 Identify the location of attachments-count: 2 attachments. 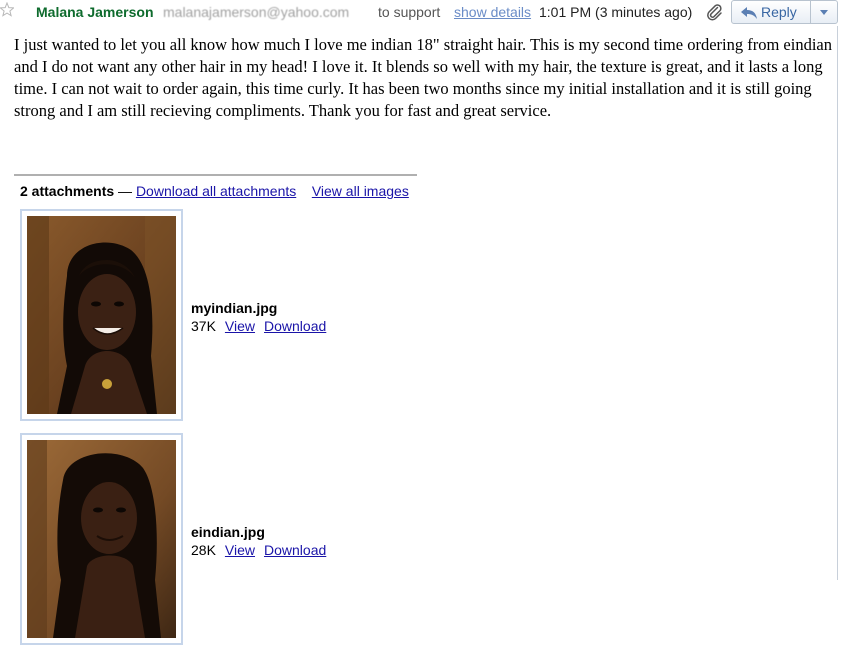
(67, 191).